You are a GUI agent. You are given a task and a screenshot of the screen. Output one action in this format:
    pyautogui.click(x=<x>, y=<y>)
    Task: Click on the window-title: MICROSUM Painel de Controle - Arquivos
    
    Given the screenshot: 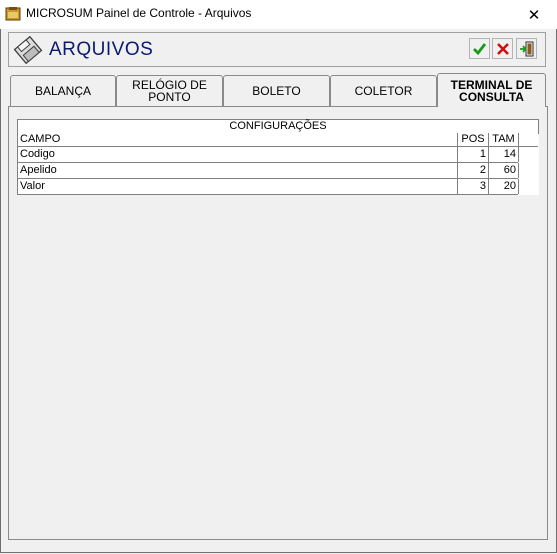 What is the action you would take?
    pyautogui.click(x=139, y=13)
    